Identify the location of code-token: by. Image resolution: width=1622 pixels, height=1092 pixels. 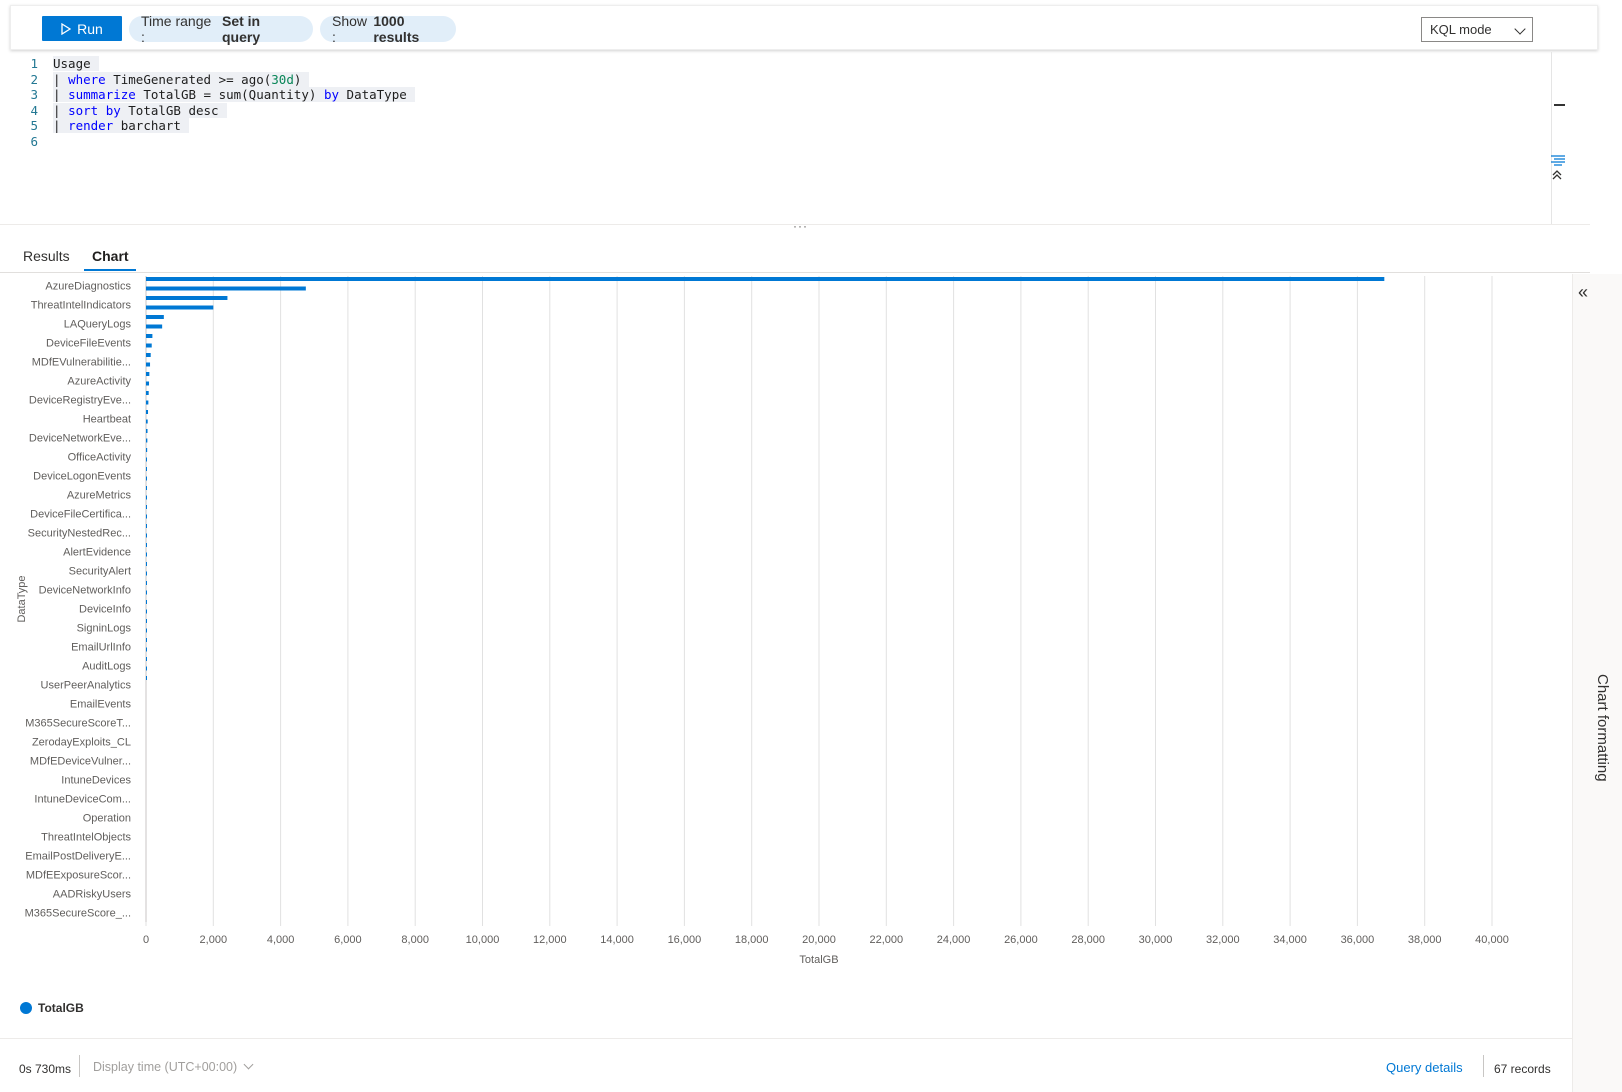
(331, 94).